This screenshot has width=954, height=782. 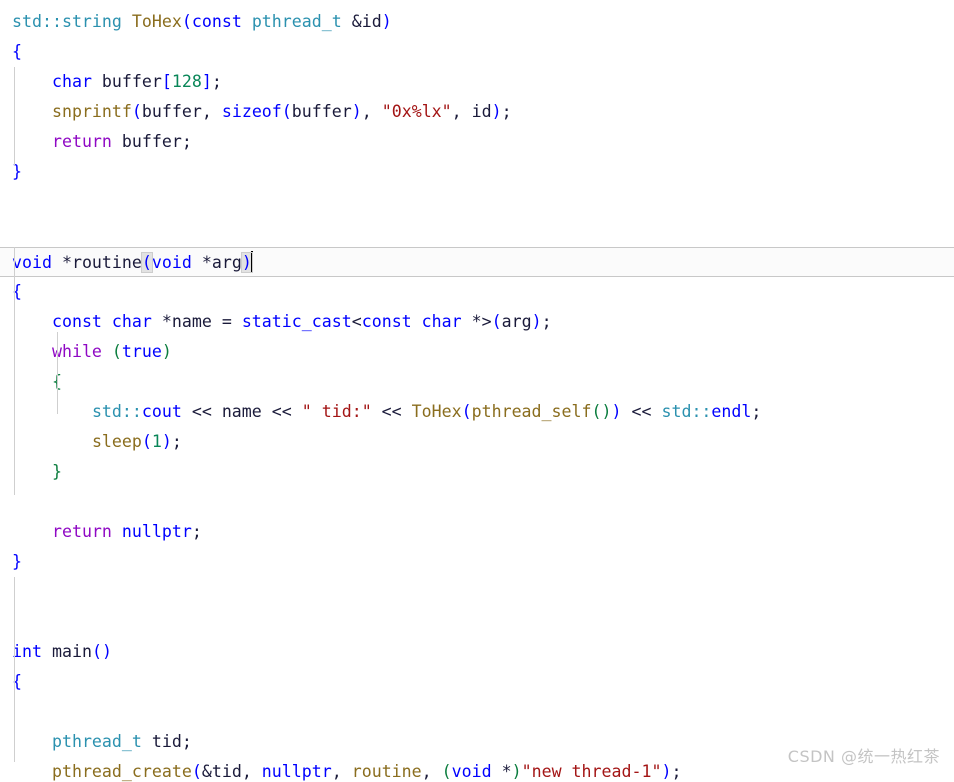 What do you see at coordinates (477, 352) in the screenshot?
I see `code-line: while (true)` at bounding box center [477, 352].